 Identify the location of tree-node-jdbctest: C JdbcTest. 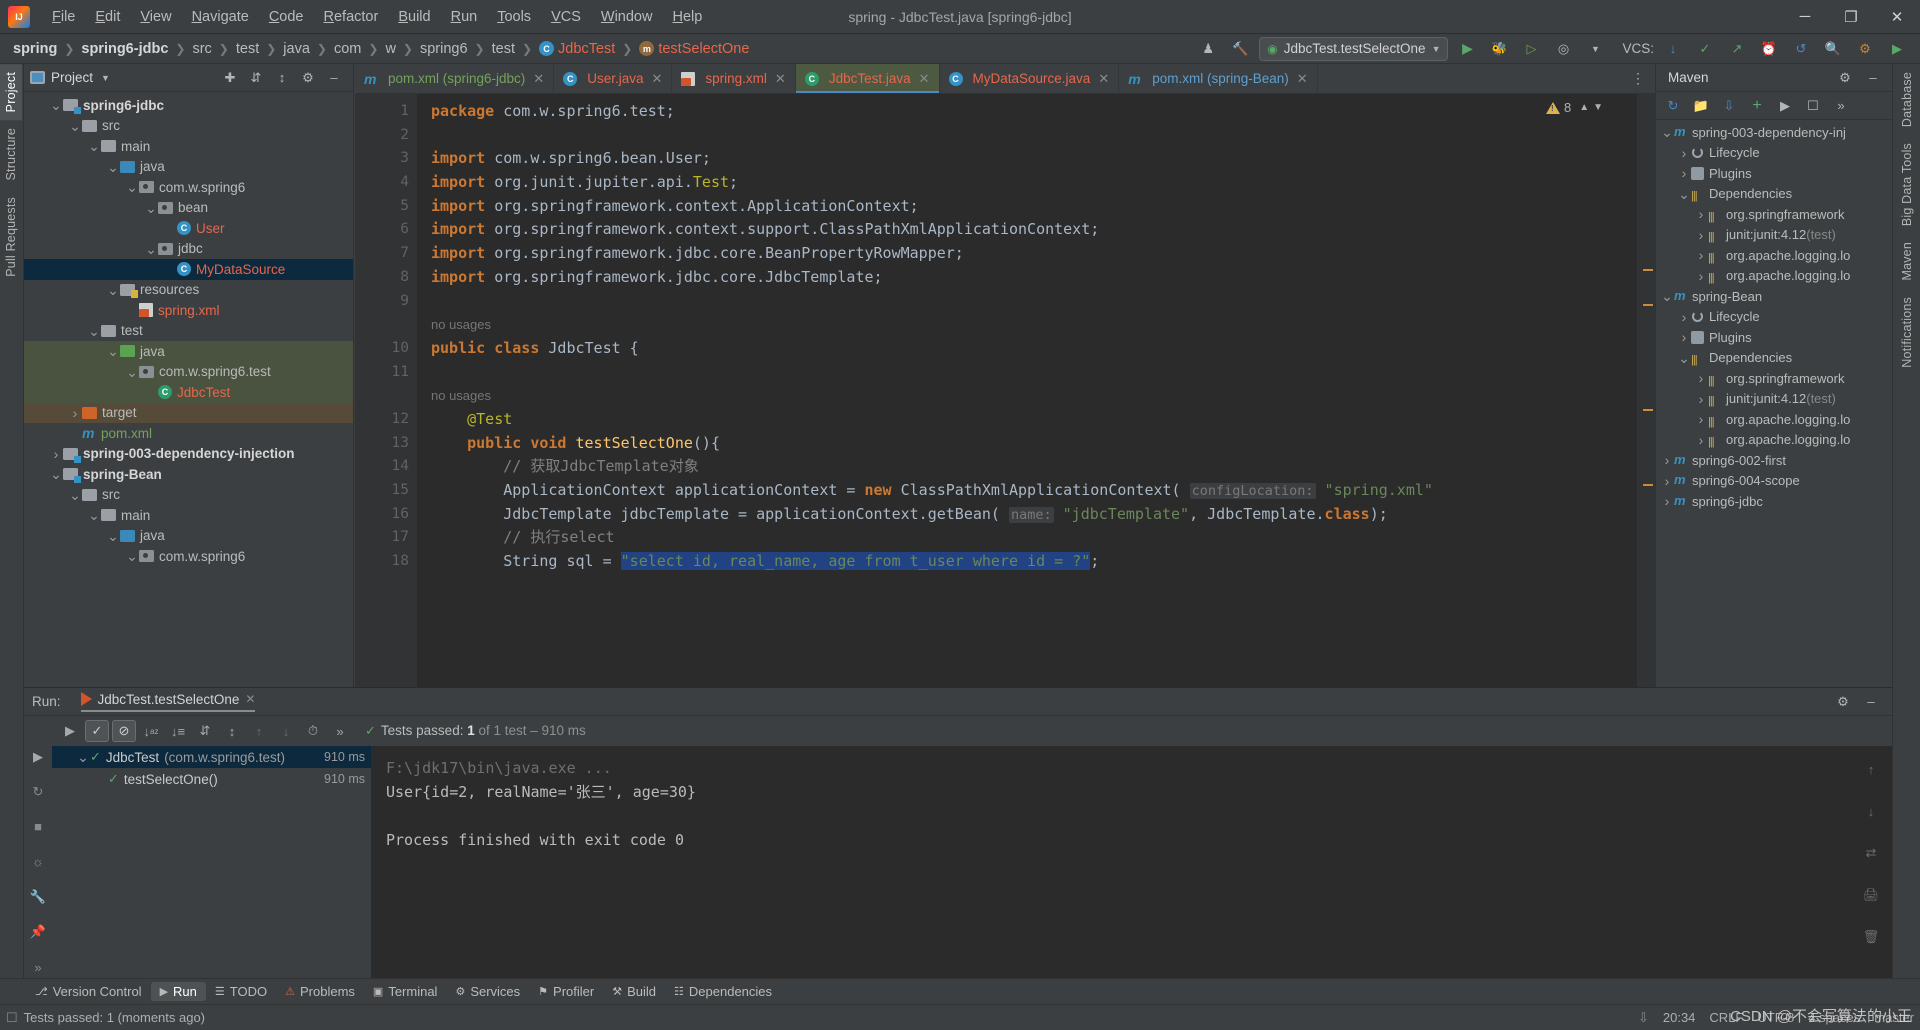
(188, 392).